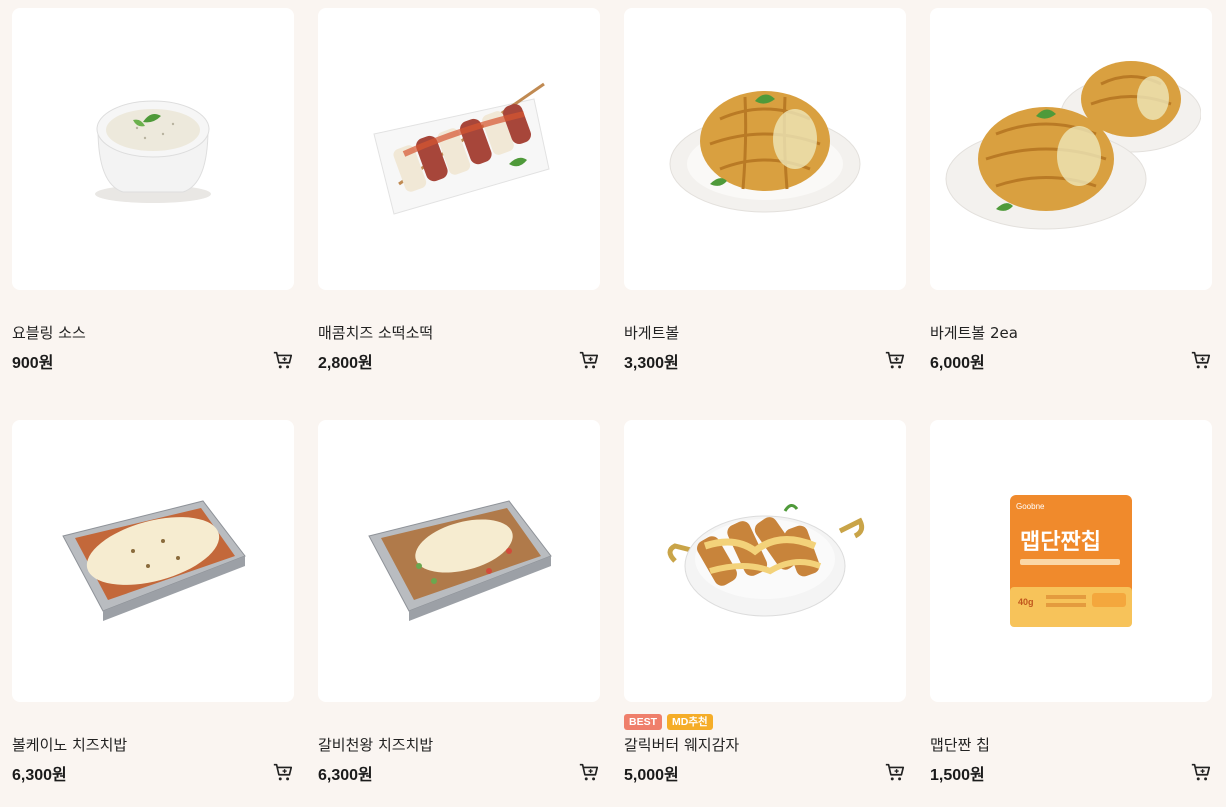 This screenshot has height=807, width=1226. Describe the element at coordinates (681, 744) in the screenshot. I see `product-name: 갈릭버터 웨지감자` at that location.